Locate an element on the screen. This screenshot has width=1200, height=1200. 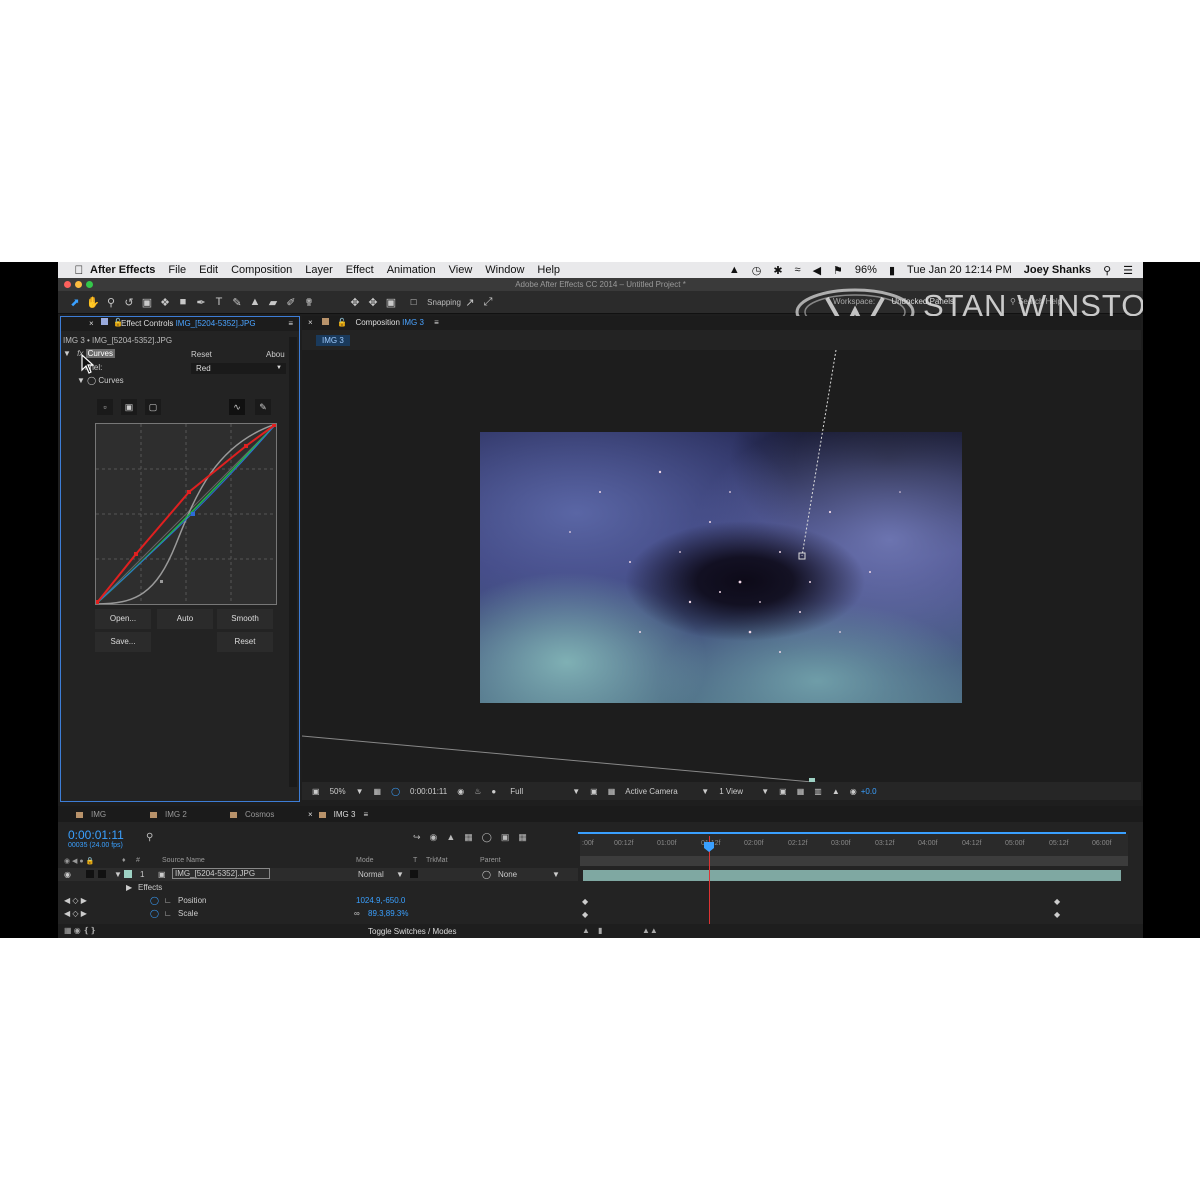
view-layout-dropdown: 1 View is located at coordinates (735, 791).